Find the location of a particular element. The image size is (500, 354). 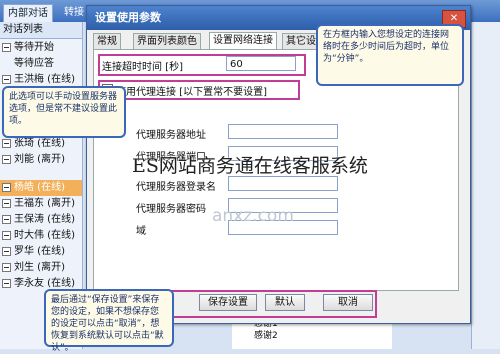

save-button: 保存设置 is located at coordinates (228, 302).